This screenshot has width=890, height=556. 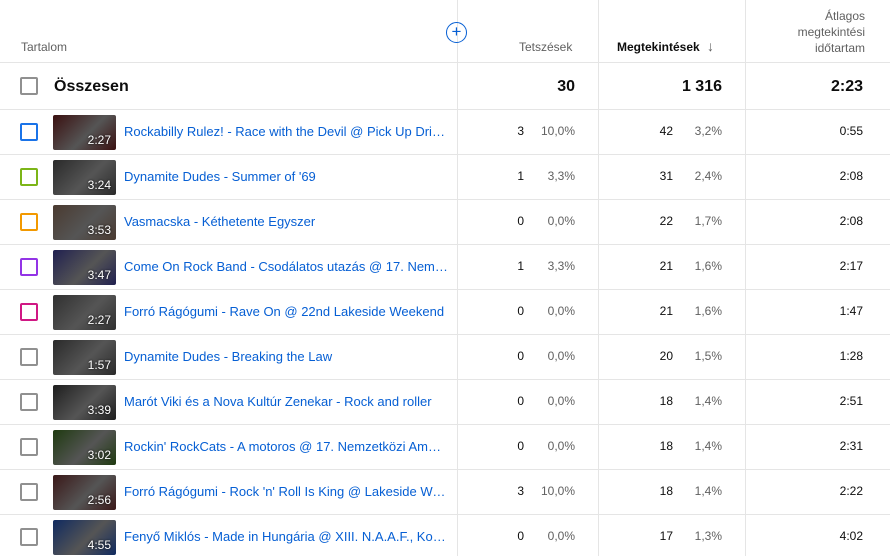 What do you see at coordinates (708, 356) in the screenshot?
I see `row-views-percent: 1,5%` at bounding box center [708, 356].